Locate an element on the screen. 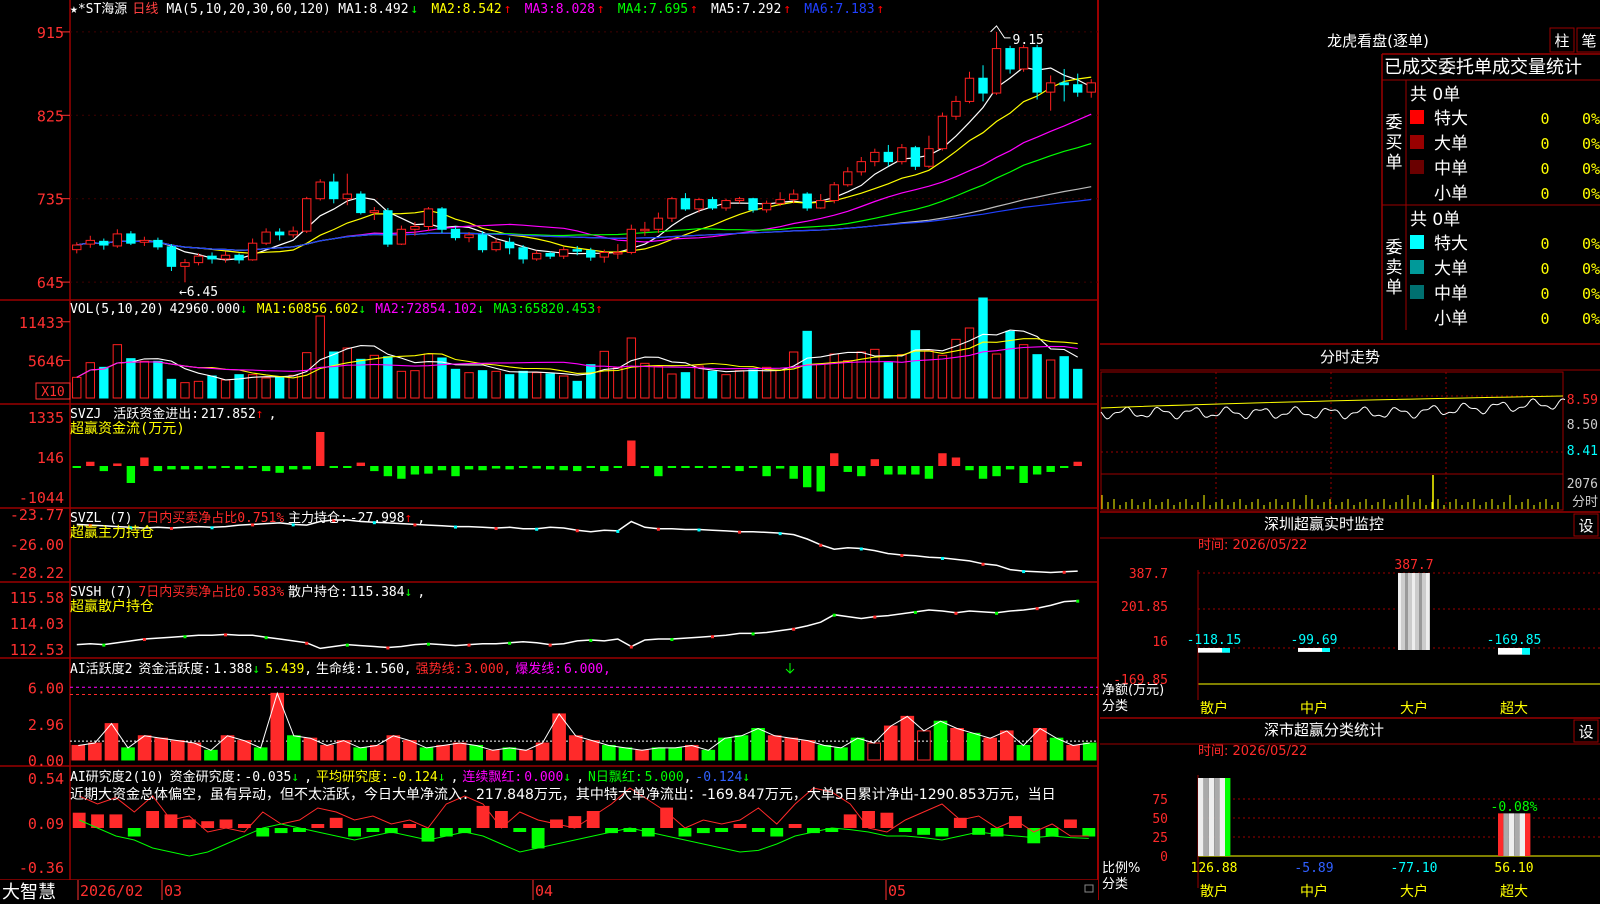  lhb-sell-row-name-2: 中单 is located at coordinates (1451, 294).